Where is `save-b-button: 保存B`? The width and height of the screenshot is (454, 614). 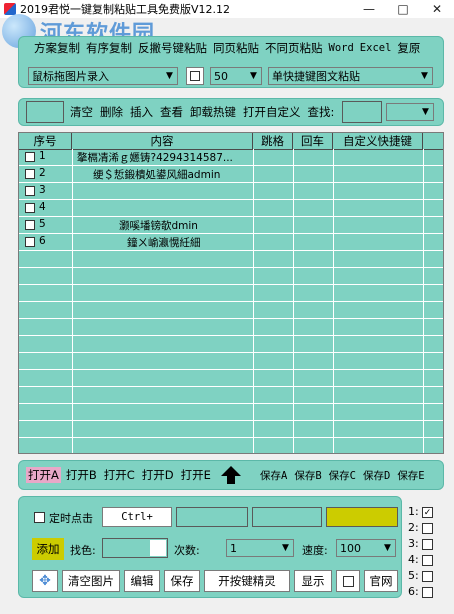
save-b-button: 保存B is located at coordinates (307, 475).